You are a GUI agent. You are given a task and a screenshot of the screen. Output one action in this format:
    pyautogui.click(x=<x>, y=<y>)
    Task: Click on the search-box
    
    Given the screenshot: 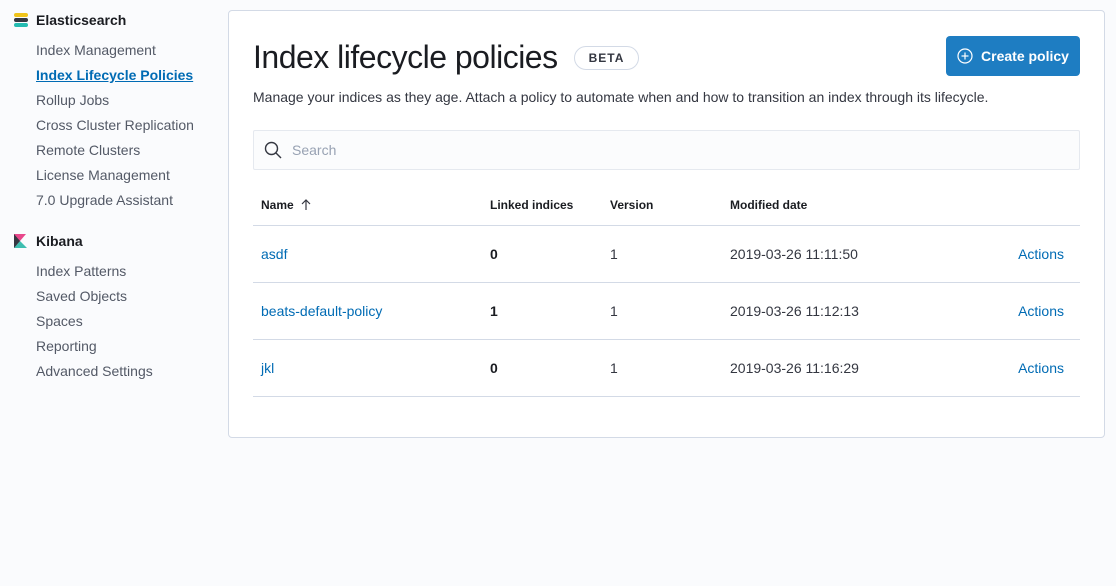 What is the action you would take?
    pyautogui.click(x=666, y=150)
    